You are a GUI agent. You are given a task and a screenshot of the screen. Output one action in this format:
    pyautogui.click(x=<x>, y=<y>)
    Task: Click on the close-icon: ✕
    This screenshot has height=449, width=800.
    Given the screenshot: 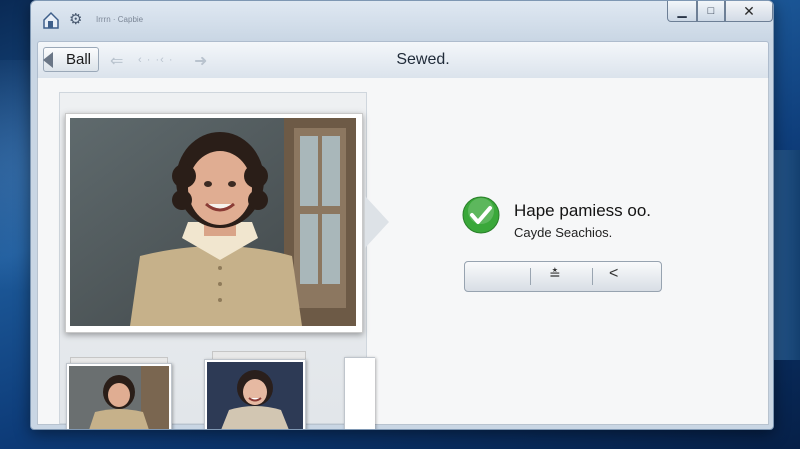 What is the action you would take?
    pyautogui.click(x=749, y=10)
    